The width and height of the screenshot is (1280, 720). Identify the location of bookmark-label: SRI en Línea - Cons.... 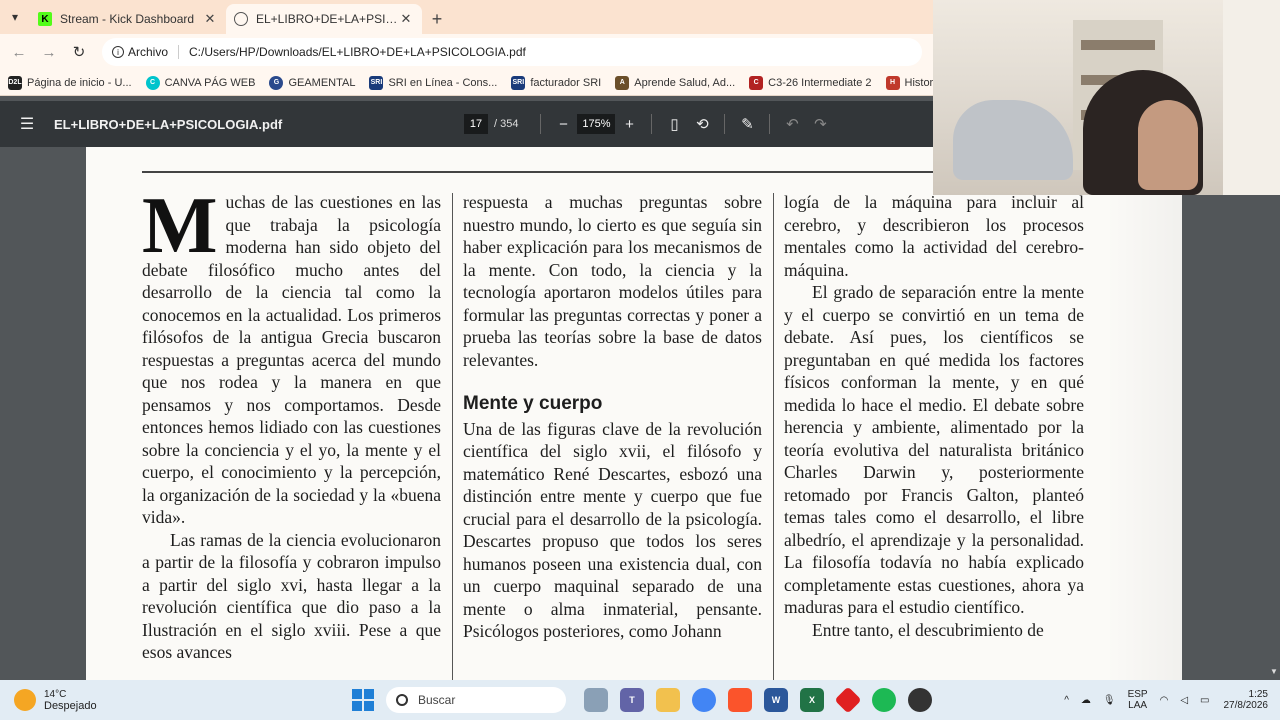
(443, 82).